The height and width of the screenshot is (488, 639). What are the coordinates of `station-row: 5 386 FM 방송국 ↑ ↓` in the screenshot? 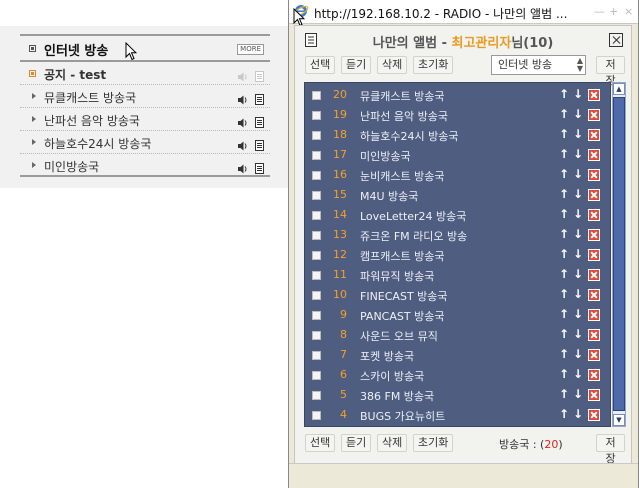 It's located at (457, 395).